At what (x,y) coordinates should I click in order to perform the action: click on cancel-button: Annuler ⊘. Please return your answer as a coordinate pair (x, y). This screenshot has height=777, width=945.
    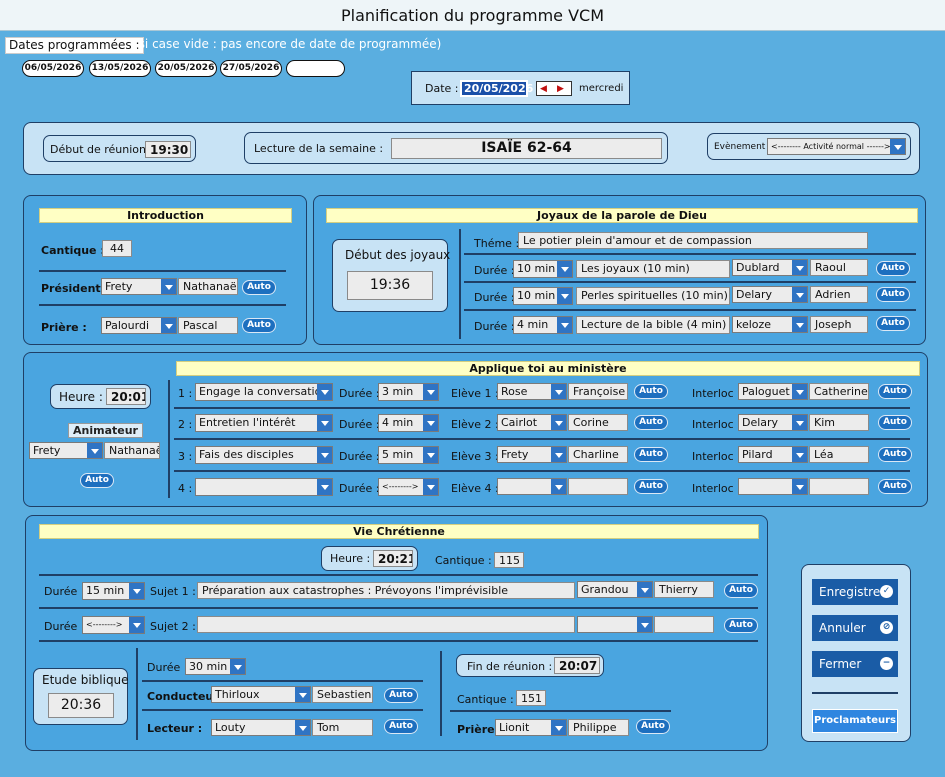
    Looking at the image, I should click on (855, 628).